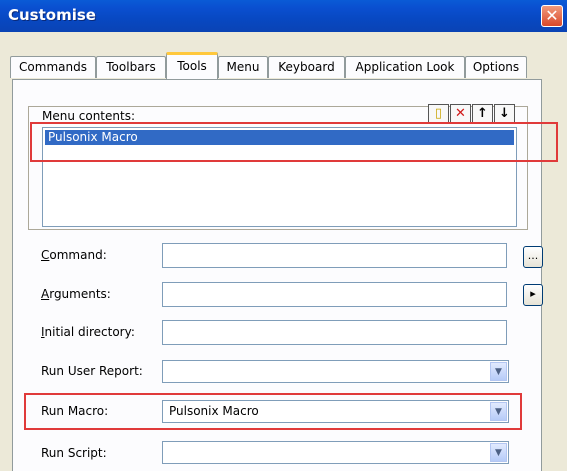 This screenshot has height=471, width=567. Describe the element at coordinates (88, 332) in the screenshot. I see `initial-directory-label: Initial directory:` at that location.